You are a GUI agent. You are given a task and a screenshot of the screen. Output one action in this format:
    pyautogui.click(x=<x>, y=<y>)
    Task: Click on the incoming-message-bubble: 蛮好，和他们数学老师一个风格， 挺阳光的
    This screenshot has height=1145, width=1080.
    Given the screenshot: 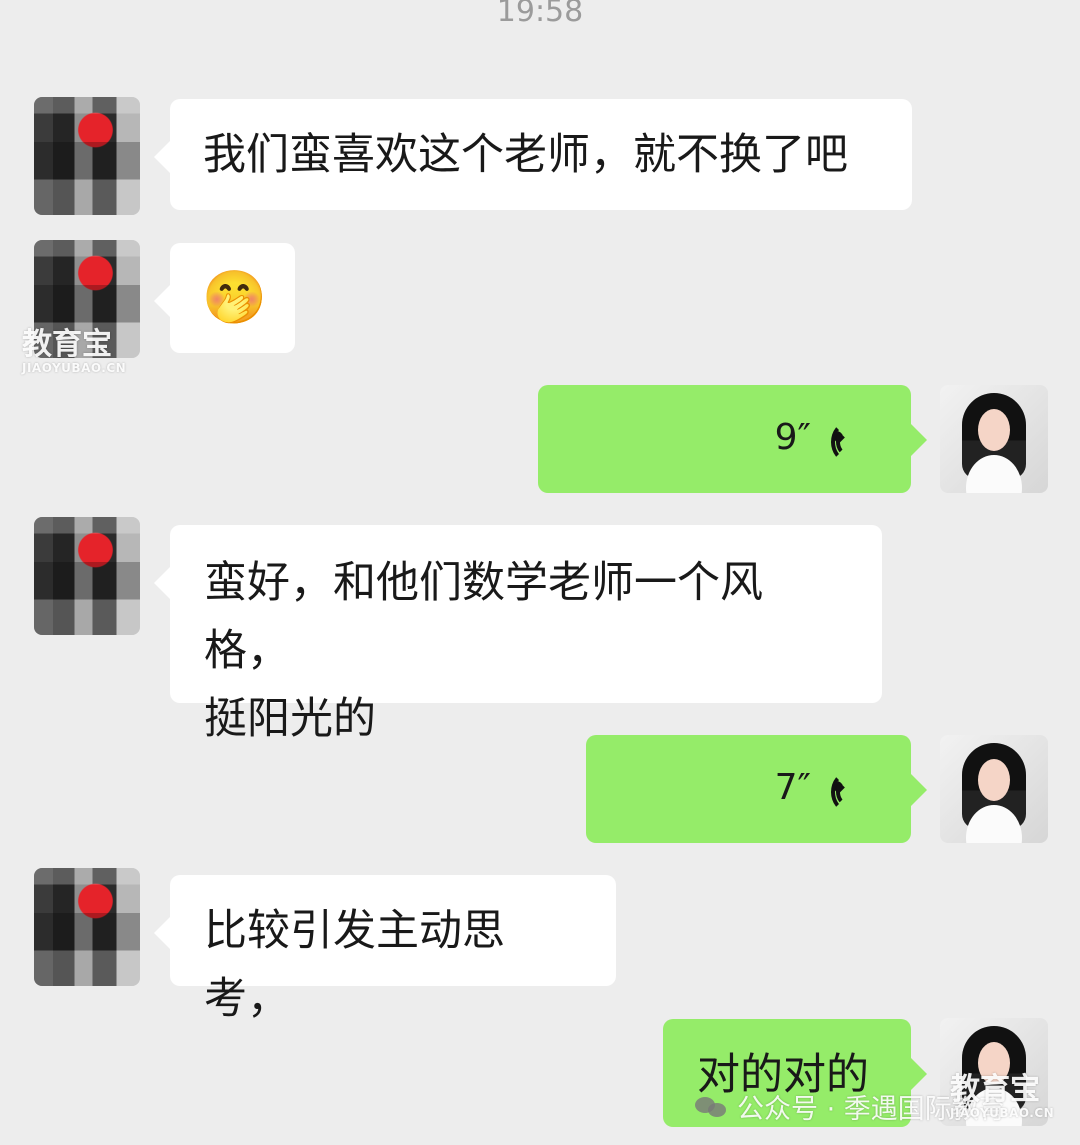 What is the action you would take?
    pyautogui.click(x=518, y=634)
    